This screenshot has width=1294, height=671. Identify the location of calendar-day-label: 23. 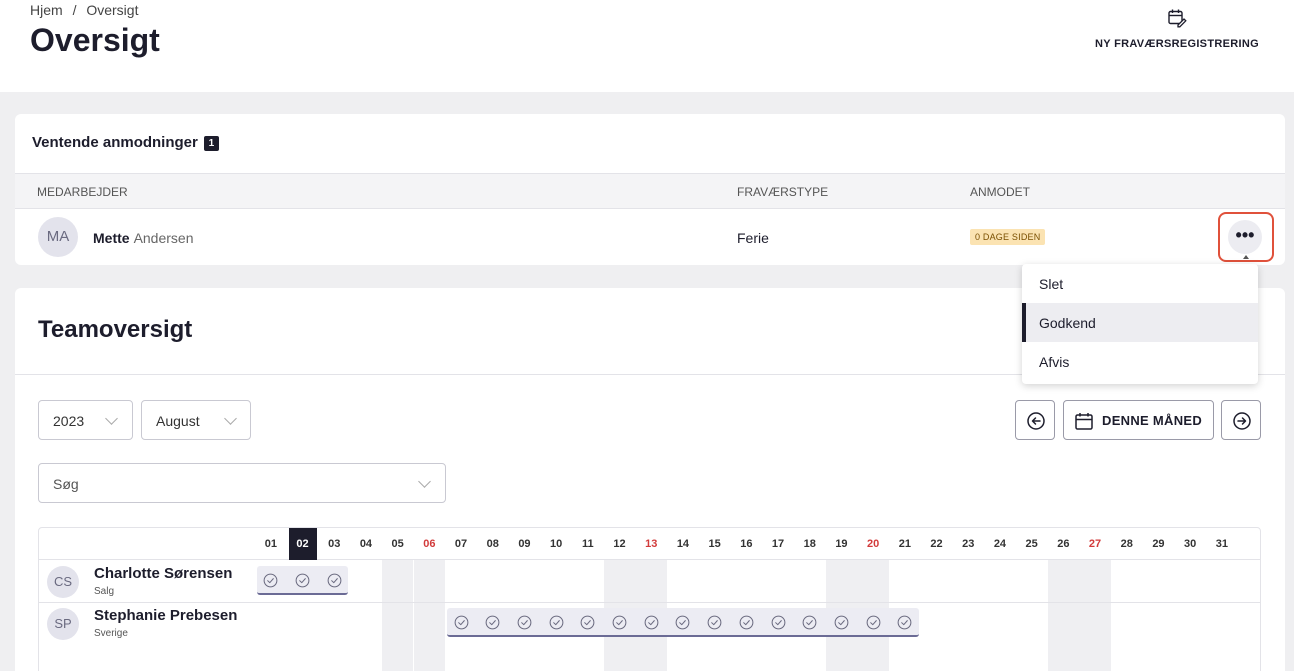
(968, 544).